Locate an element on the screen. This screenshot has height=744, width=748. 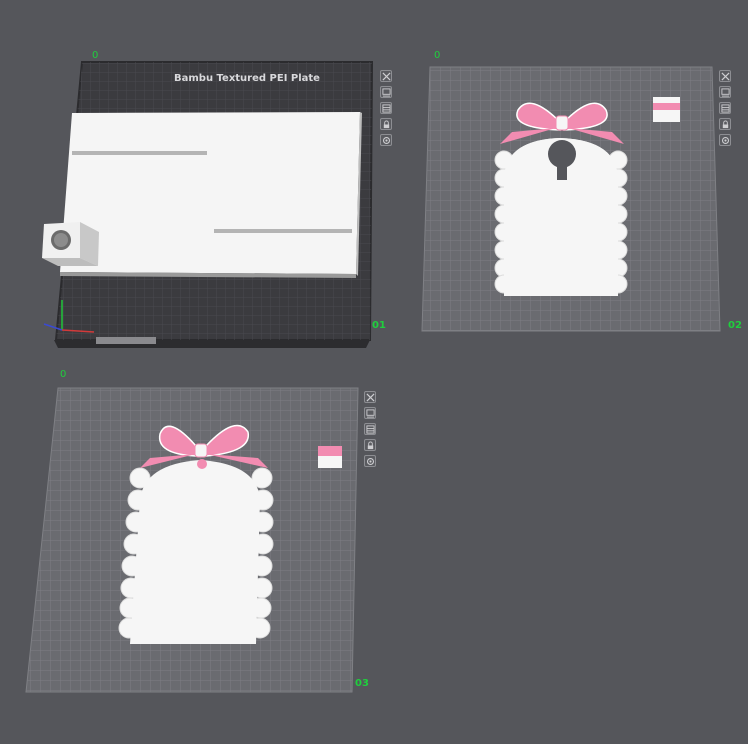
plate-02-toolbar is located at coordinates (725, 108).